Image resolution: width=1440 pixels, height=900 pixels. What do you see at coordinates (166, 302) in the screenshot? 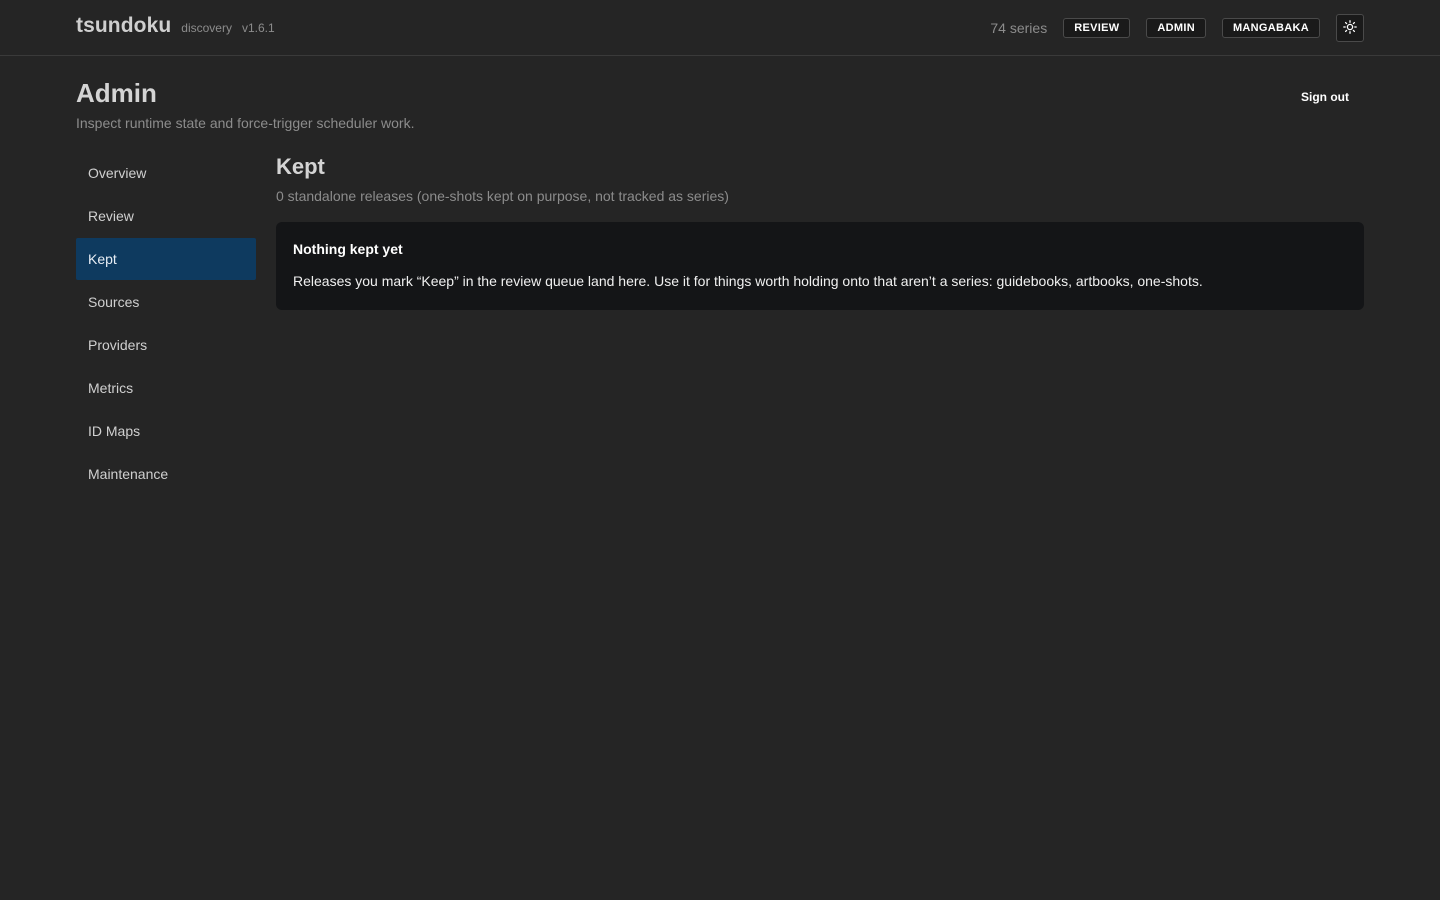
I see `sidebar-item-sources: Sources` at bounding box center [166, 302].